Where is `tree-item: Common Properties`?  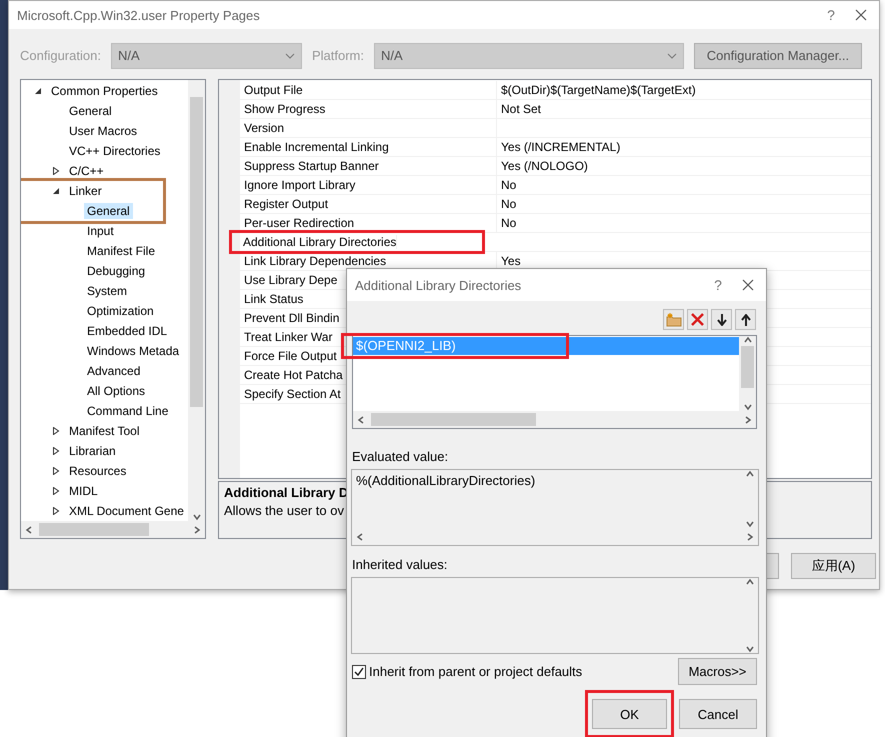
tree-item: Common Properties is located at coordinates (104, 91).